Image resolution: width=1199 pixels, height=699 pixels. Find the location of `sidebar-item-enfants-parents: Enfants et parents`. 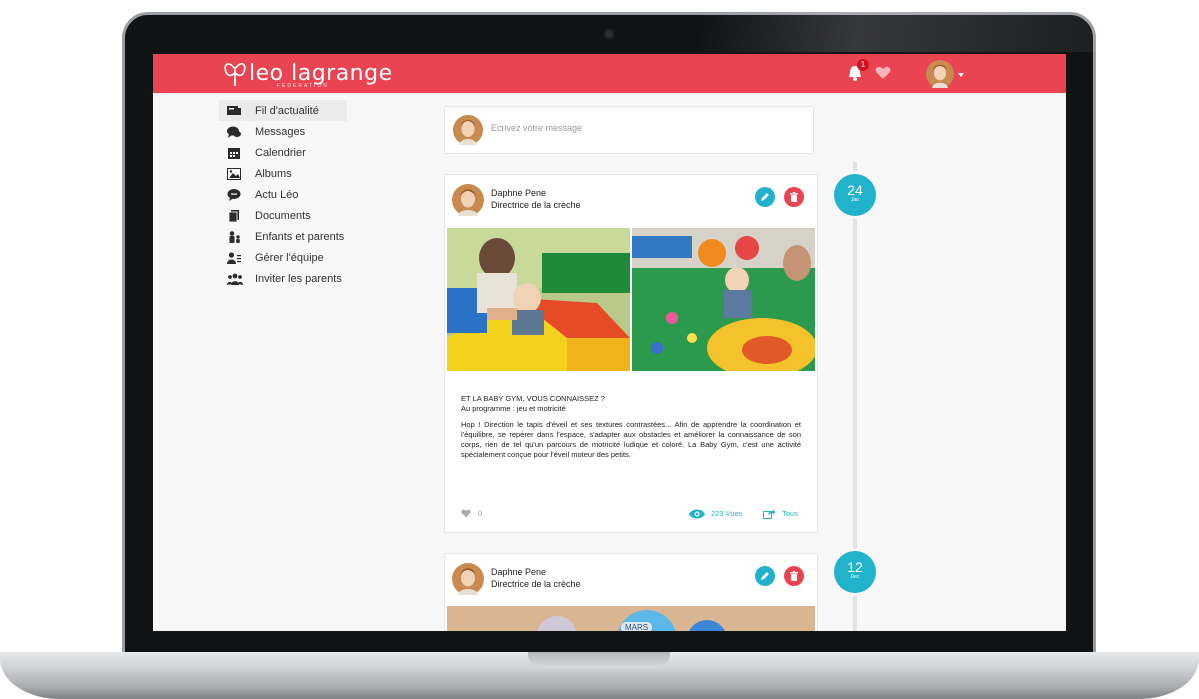

sidebar-item-enfants-parents: Enfants et parents is located at coordinates (284, 236).